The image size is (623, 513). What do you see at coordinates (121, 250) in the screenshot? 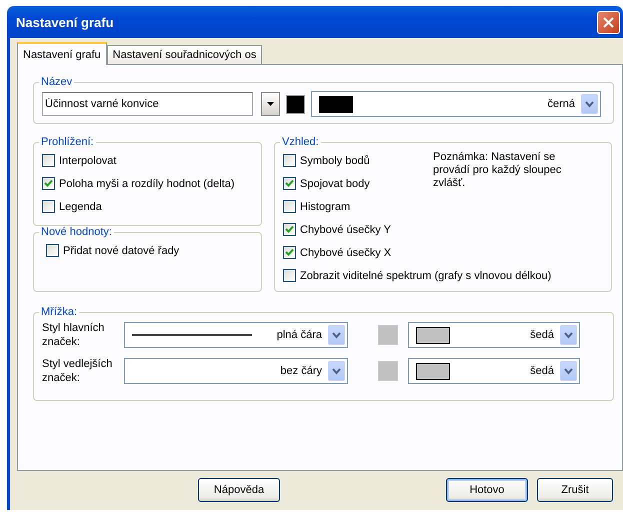
I see `checkbox-label: Přidat nové datové řady` at bounding box center [121, 250].